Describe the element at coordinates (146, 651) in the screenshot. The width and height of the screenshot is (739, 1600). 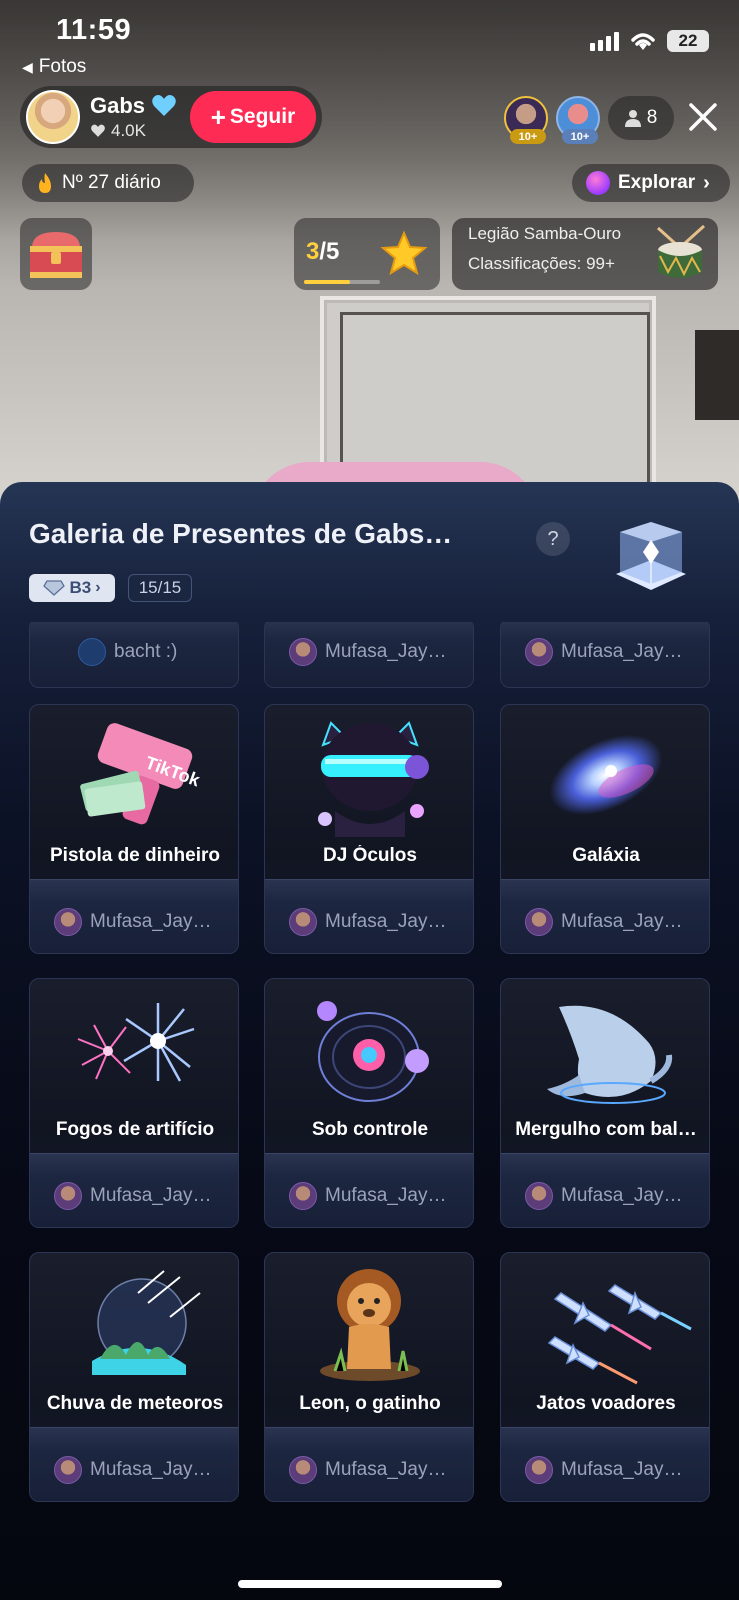
I see `sender-name: bacht :)` at that location.